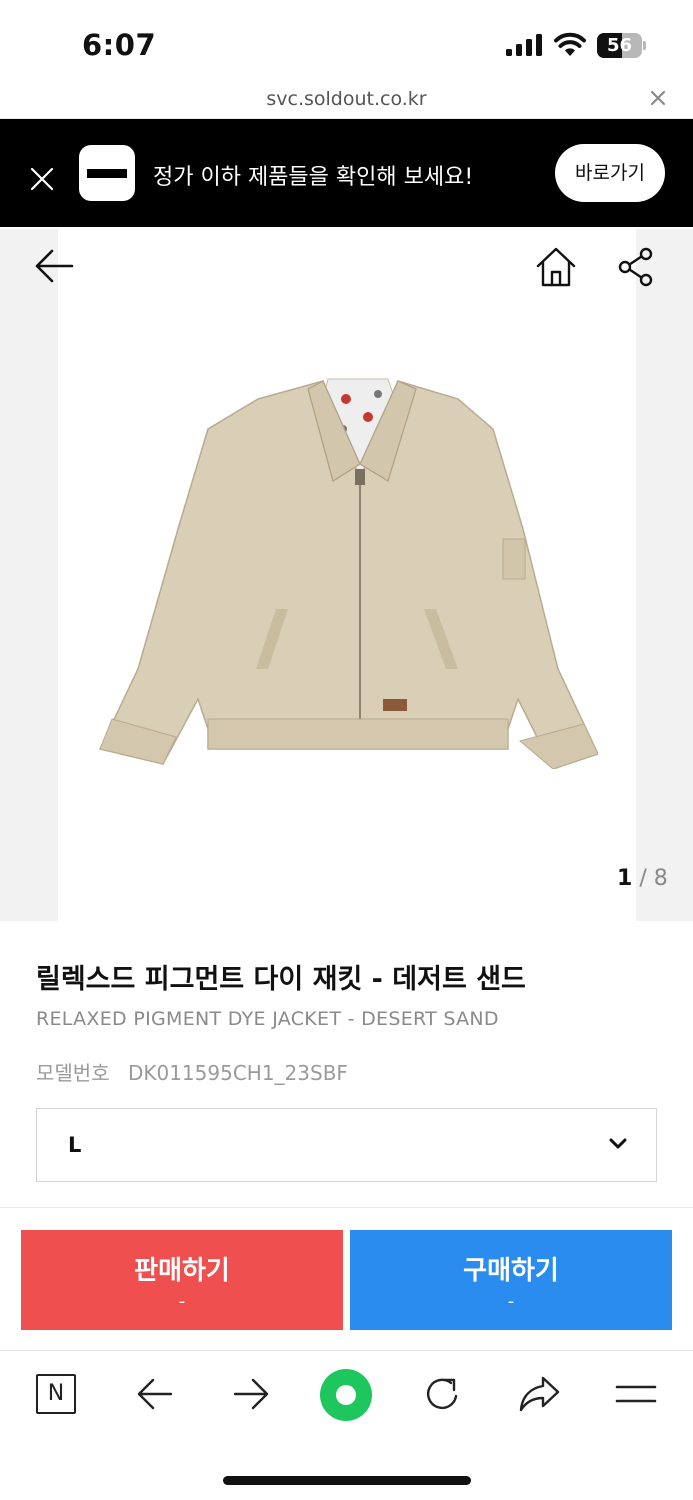 This screenshot has width=693, height=1500. What do you see at coordinates (73, 1073) in the screenshot?
I see `model-label: 모델번호` at bounding box center [73, 1073].